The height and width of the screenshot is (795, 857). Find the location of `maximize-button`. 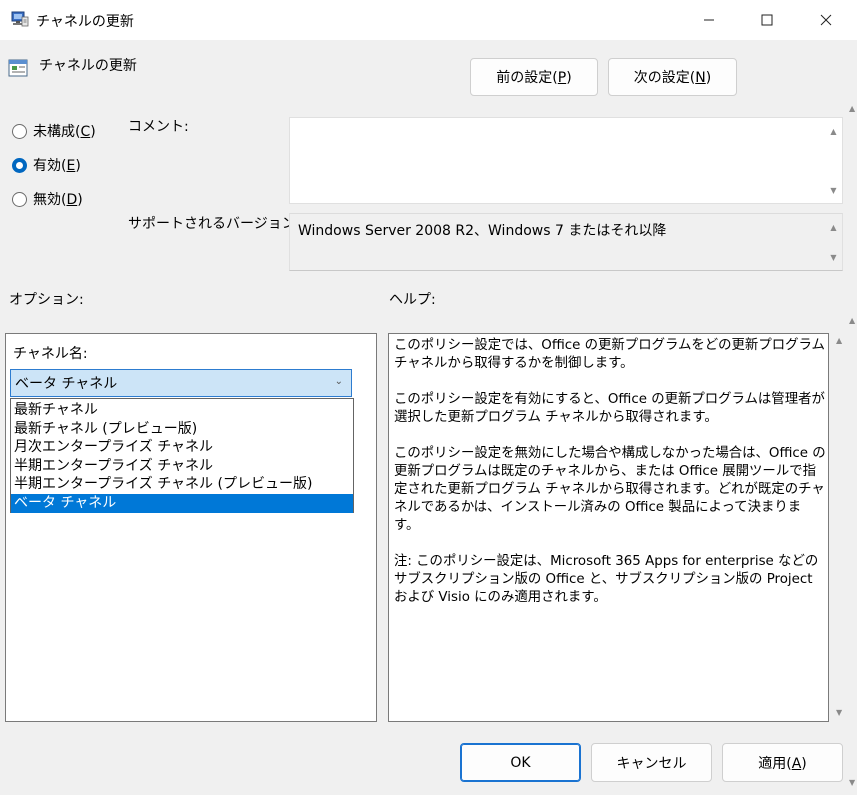

maximize-button is located at coordinates (767, 20).